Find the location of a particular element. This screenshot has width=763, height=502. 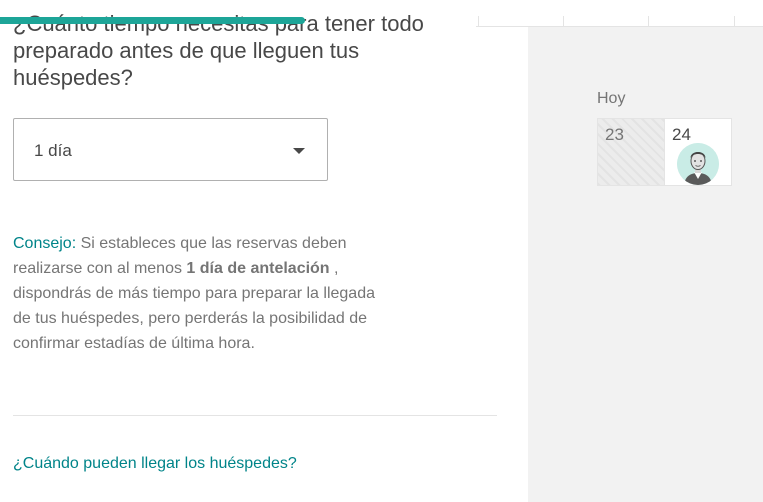

select-value: 1 día is located at coordinates (53, 150).